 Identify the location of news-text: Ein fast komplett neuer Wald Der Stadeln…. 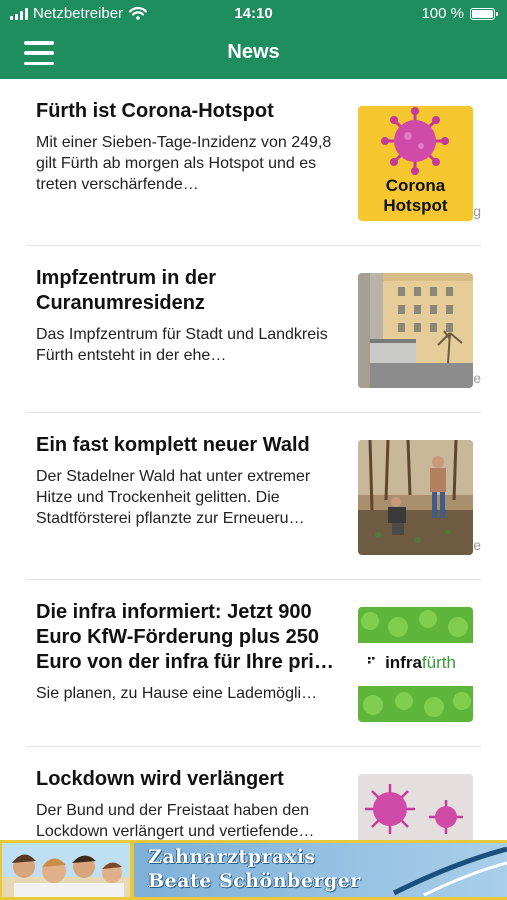
(189, 481).